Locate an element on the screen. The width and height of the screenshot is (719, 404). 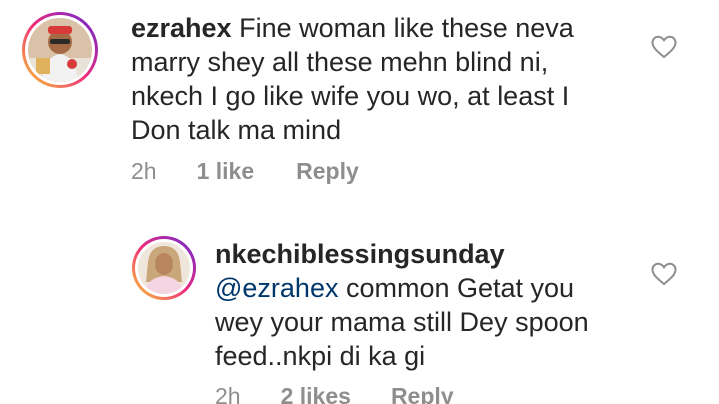
comment-line-3: nkech I go like wife you wo, at least I is located at coordinates (350, 96).